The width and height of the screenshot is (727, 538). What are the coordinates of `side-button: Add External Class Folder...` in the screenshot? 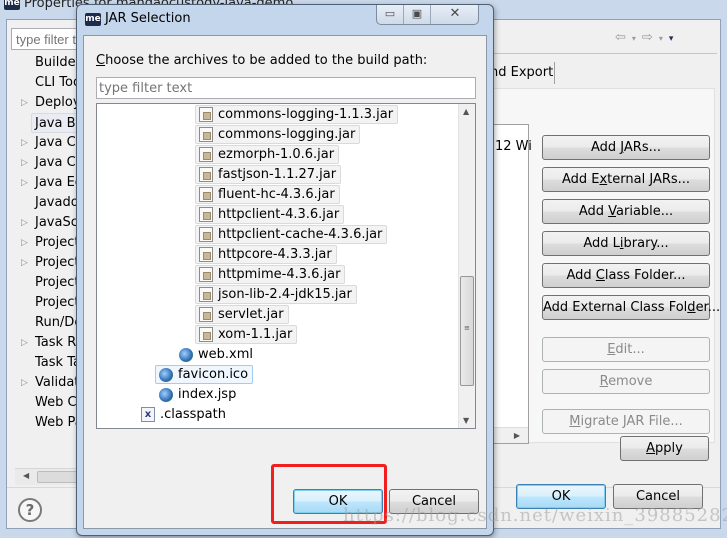 It's located at (631, 307).